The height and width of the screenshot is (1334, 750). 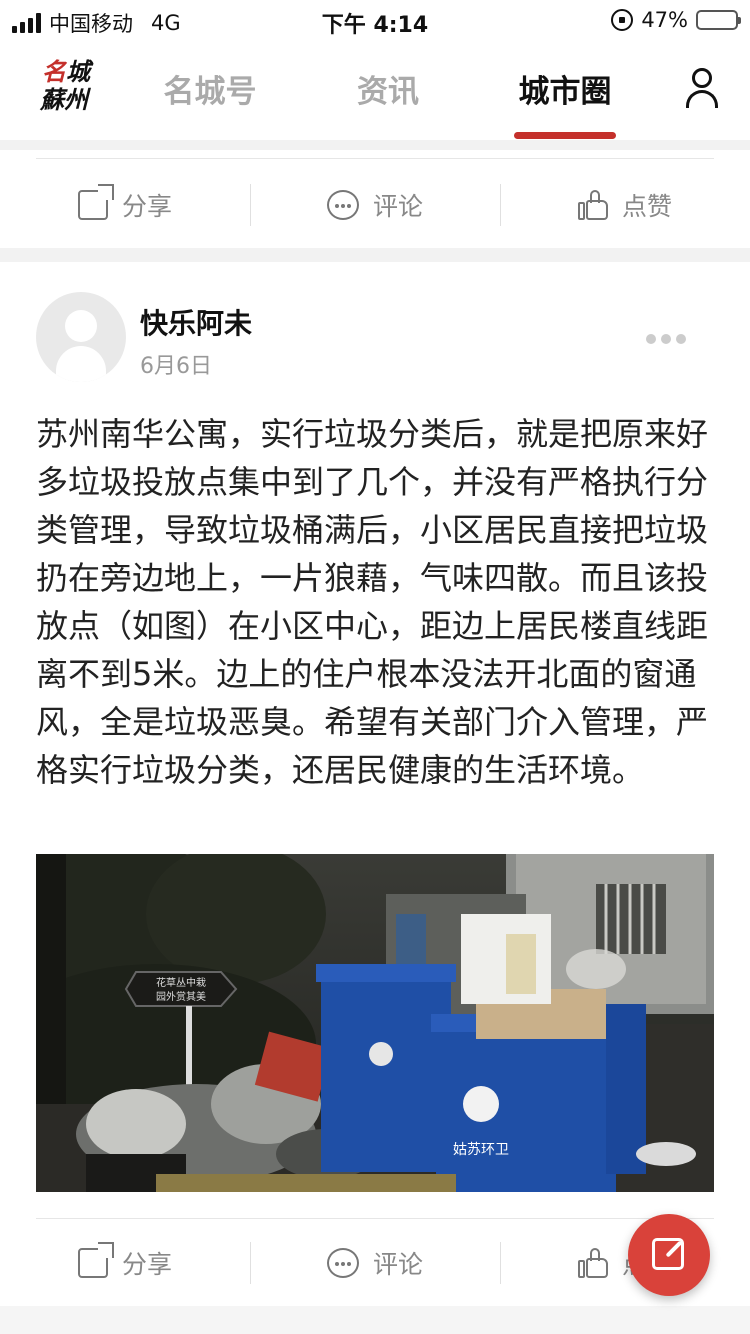 What do you see at coordinates (481, 1150) in the screenshot?
I see `bin-label: 姑苏环卫` at bounding box center [481, 1150].